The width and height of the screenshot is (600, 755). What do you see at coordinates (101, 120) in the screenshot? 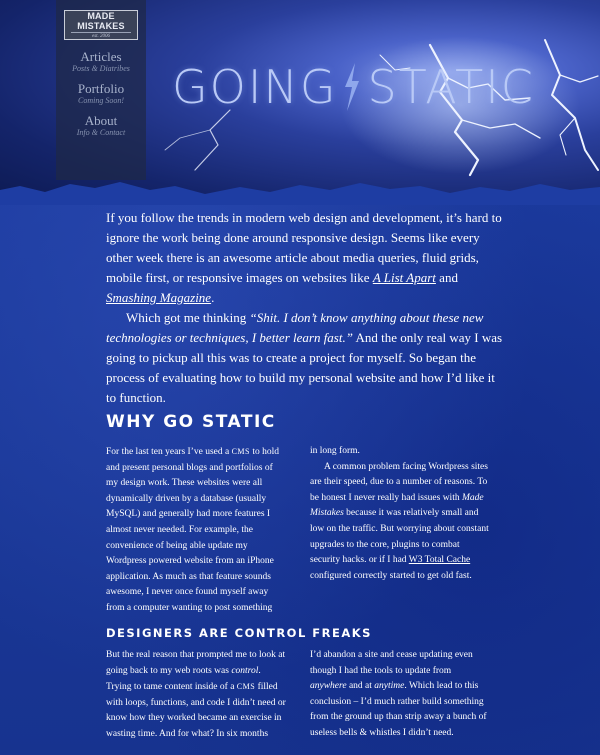
I see `nav-item-label: About` at bounding box center [101, 120].